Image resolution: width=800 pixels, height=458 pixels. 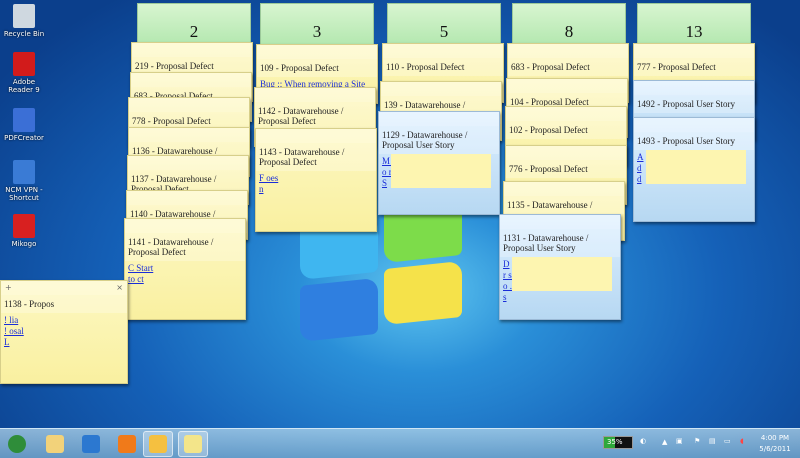 I want to click on note-title: 102 - Proposal Defect, so click(x=566, y=130).